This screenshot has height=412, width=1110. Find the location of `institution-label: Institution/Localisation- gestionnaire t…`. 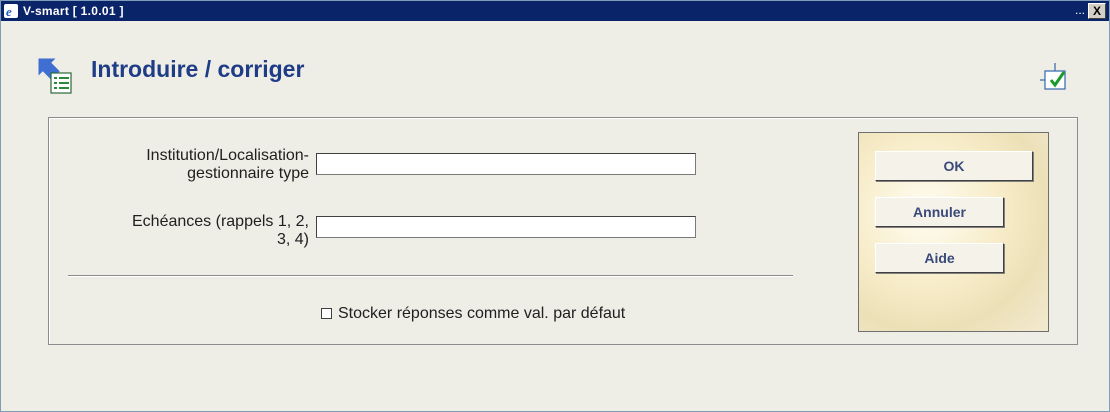

institution-label: Institution/Localisation- gestionnaire t… is located at coordinates (185, 165).